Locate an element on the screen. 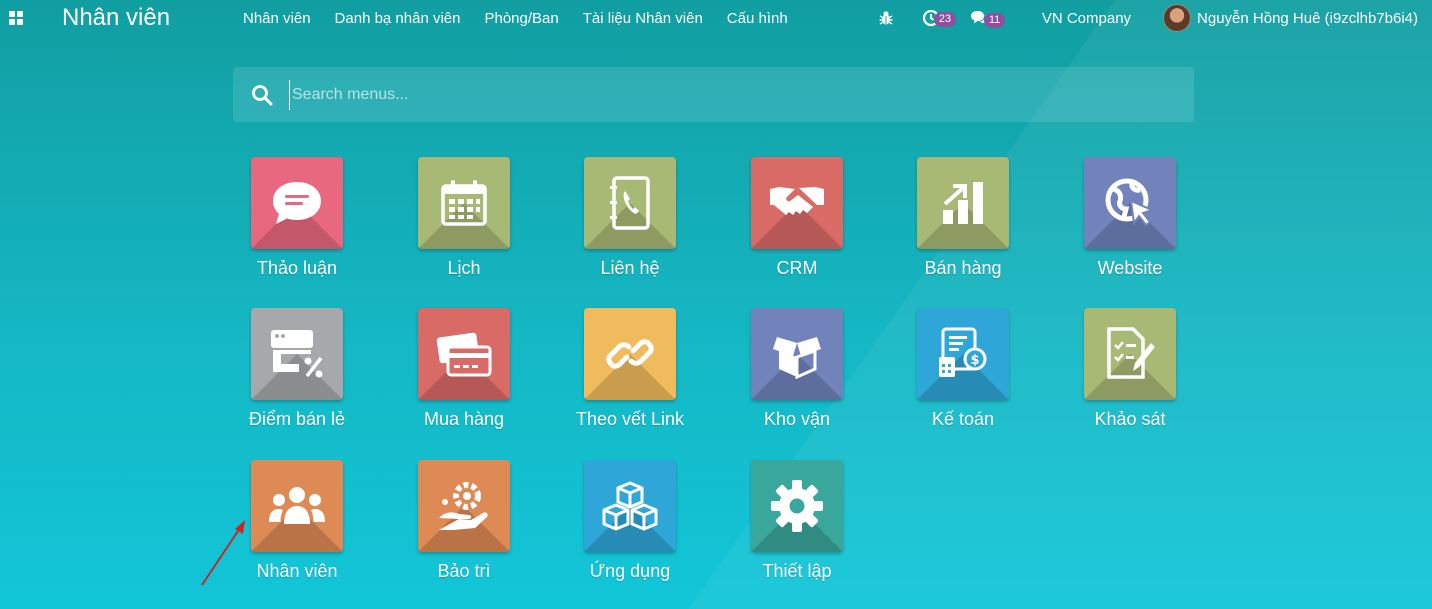 Image resolution: width=1432 pixels, height=609 pixels. activity-button: 23 is located at coordinates (939, 18).